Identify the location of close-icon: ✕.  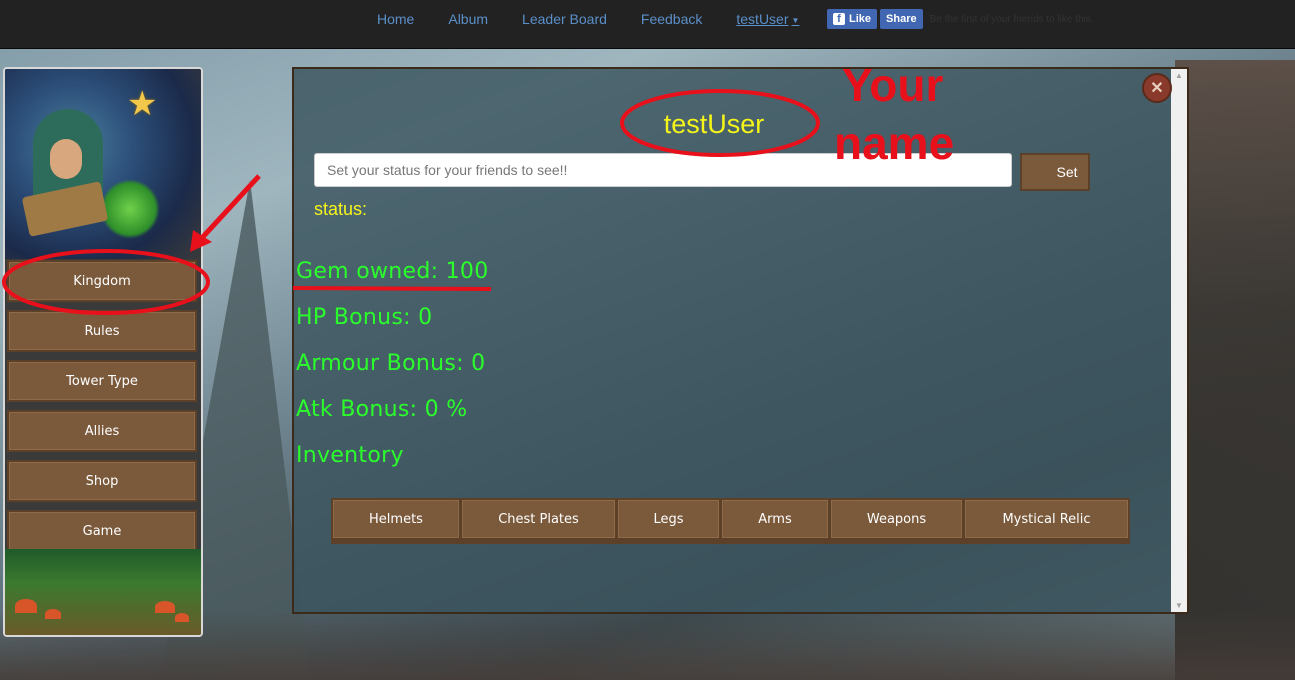
(1157, 88).